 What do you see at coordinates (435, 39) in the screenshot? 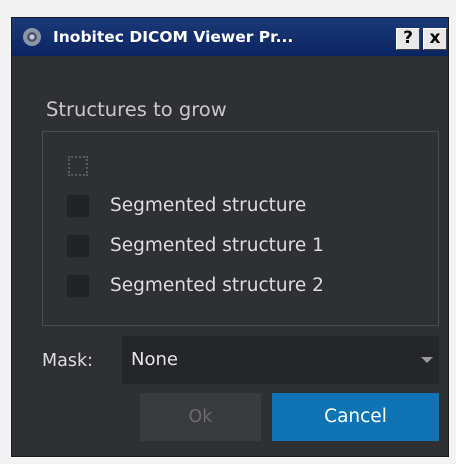
I see `close-button: x` at bounding box center [435, 39].